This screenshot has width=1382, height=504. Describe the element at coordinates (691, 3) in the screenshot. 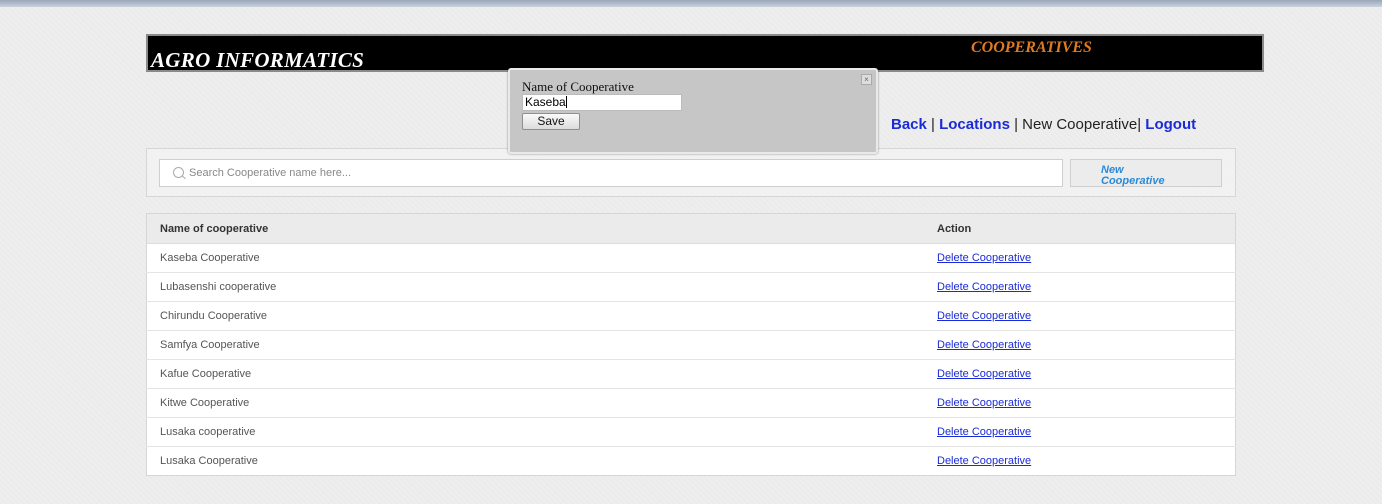

I see `browser-bookmark-strip` at that location.